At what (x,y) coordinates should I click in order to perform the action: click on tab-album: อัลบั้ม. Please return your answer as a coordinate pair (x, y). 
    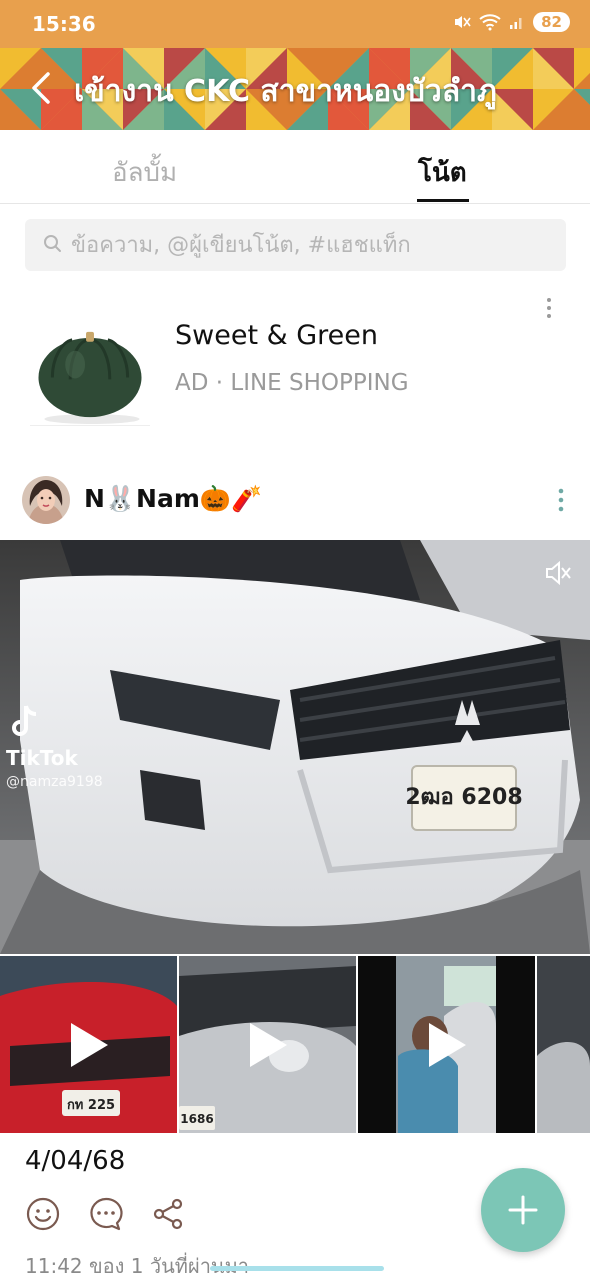
    Looking at the image, I should click on (144, 172).